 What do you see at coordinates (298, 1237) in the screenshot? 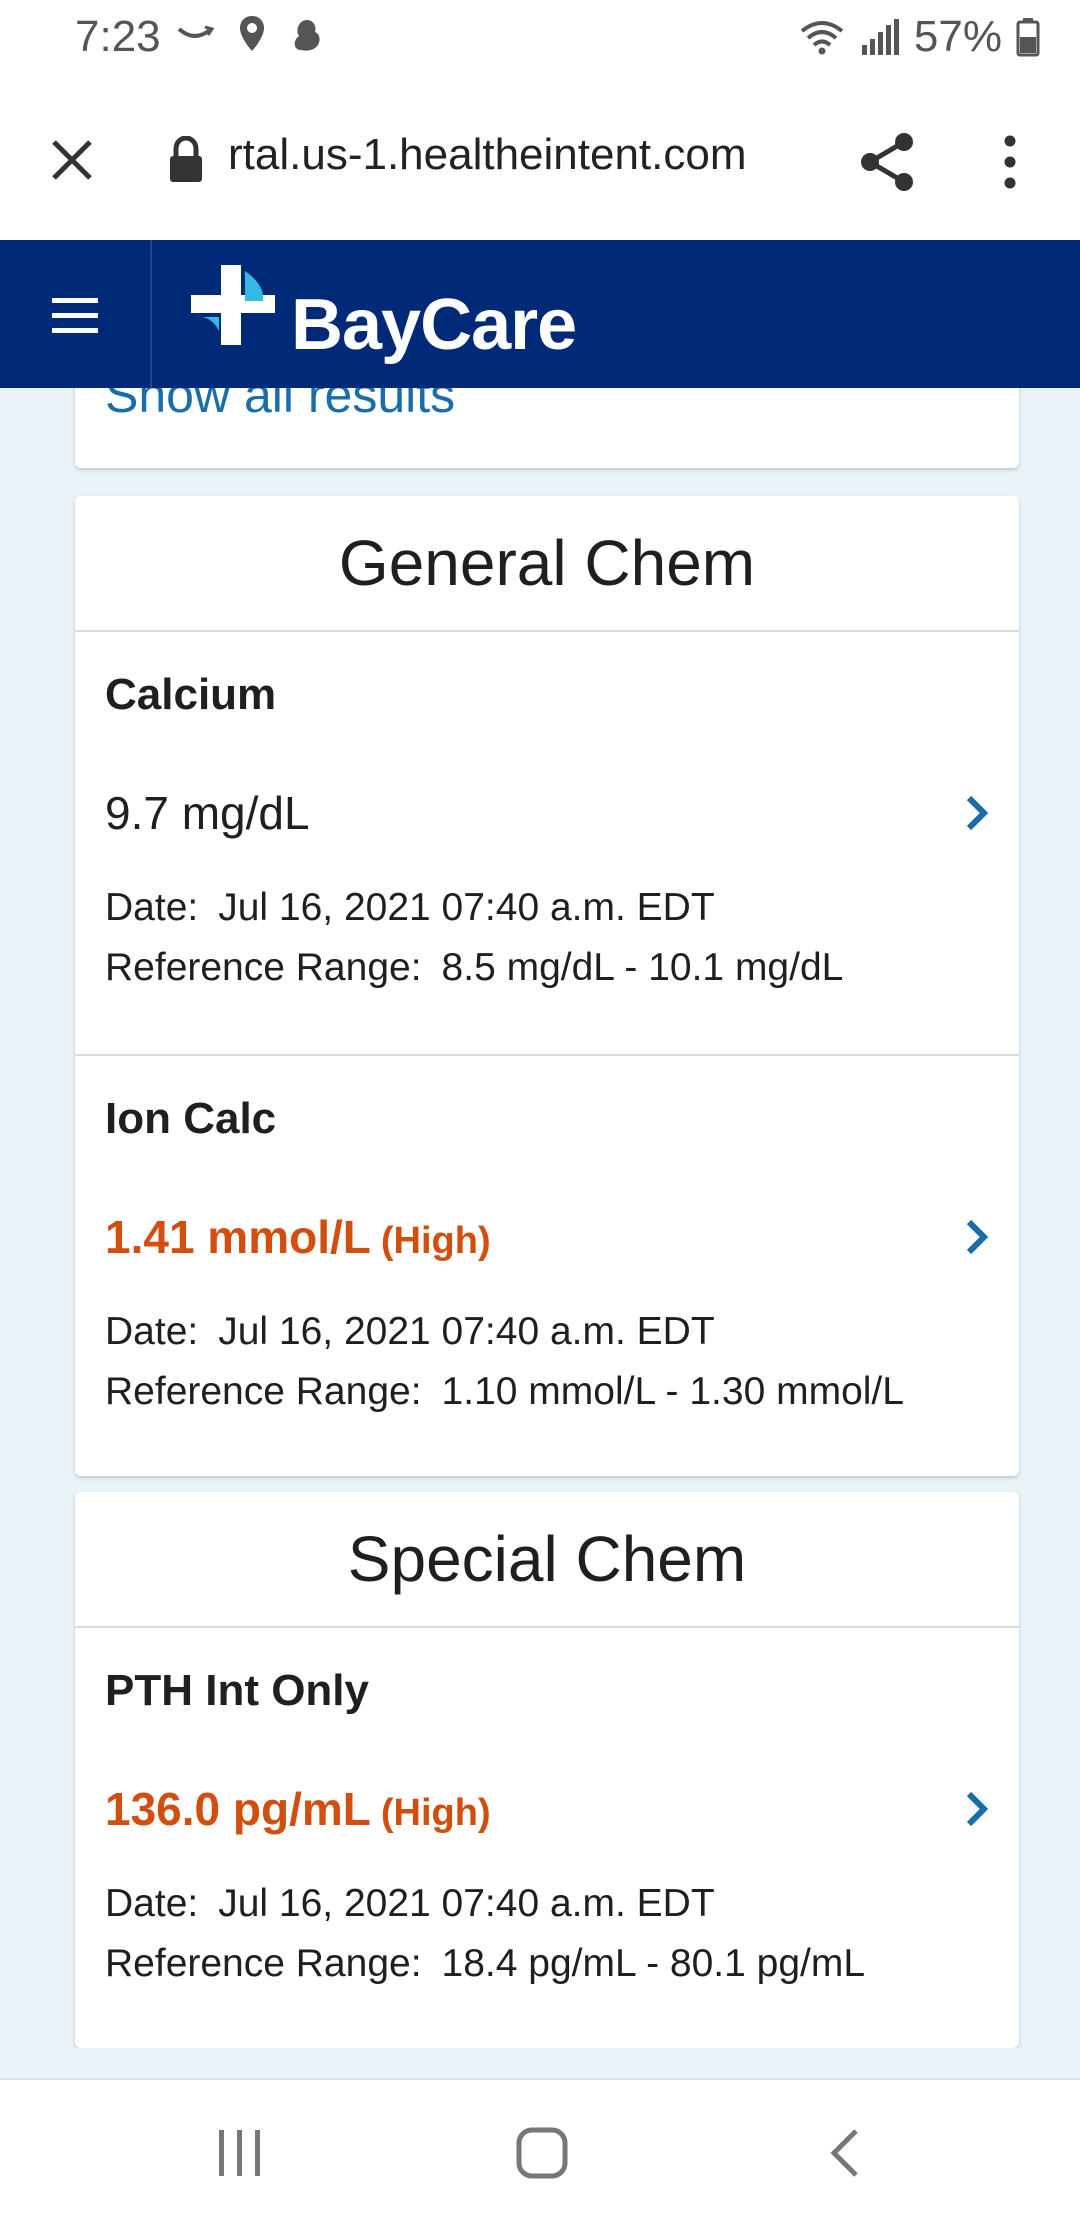
I see `result-value: 1.41 mmol/L (High)` at bounding box center [298, 1237].